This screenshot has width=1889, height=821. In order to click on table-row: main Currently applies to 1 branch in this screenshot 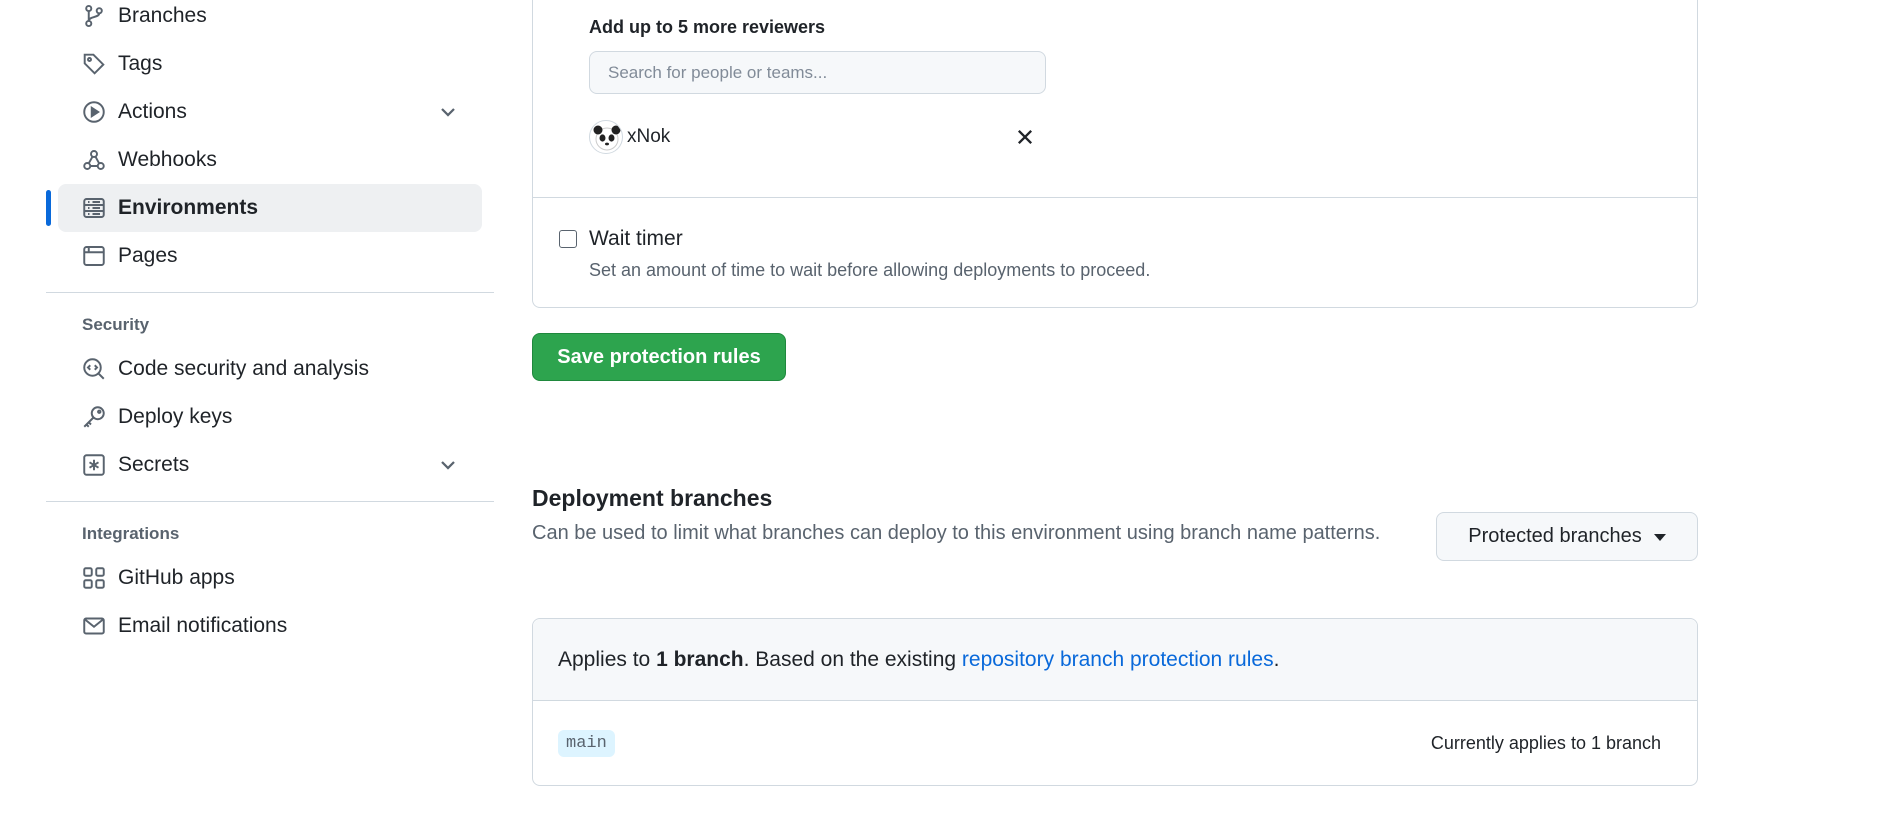, I will do `click(1115, 743)`.